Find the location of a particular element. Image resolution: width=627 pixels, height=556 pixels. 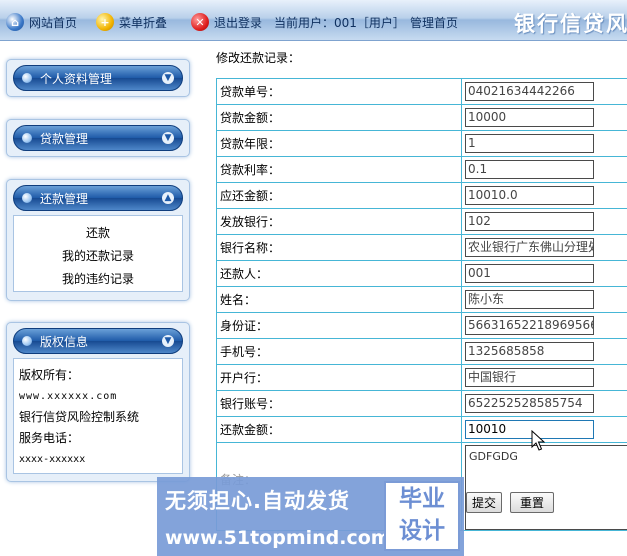

form-row: 贷款单号： 04021634442266 is located at coordinates (421, 91).